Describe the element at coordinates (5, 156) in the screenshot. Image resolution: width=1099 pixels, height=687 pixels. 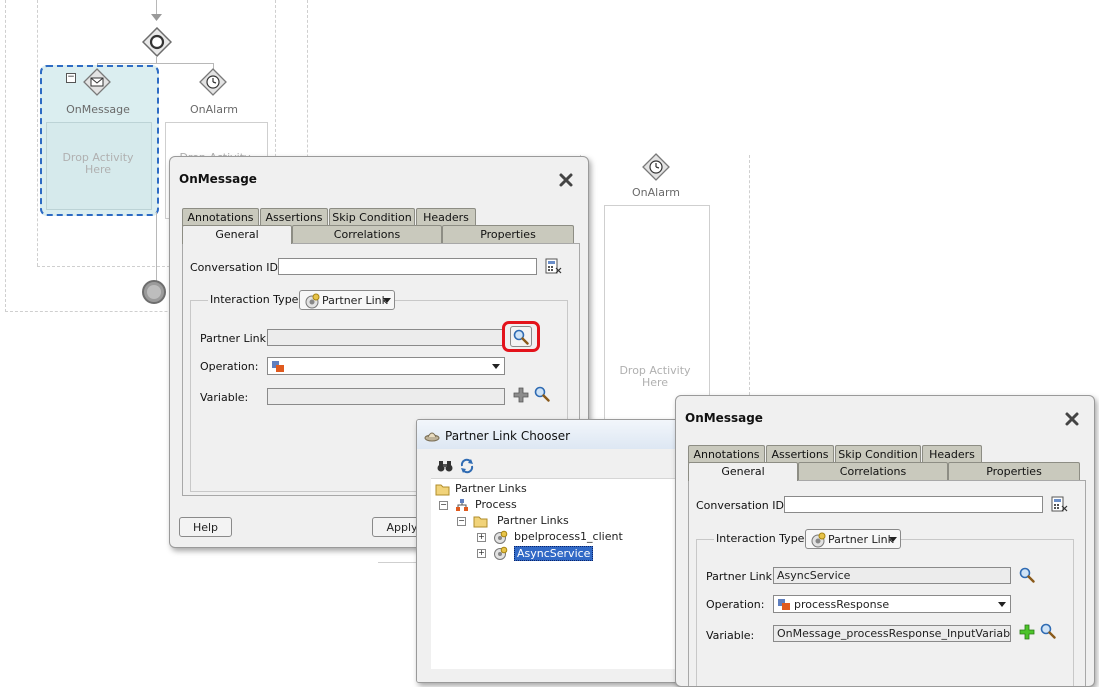
I see `scope-border-left` at that location.